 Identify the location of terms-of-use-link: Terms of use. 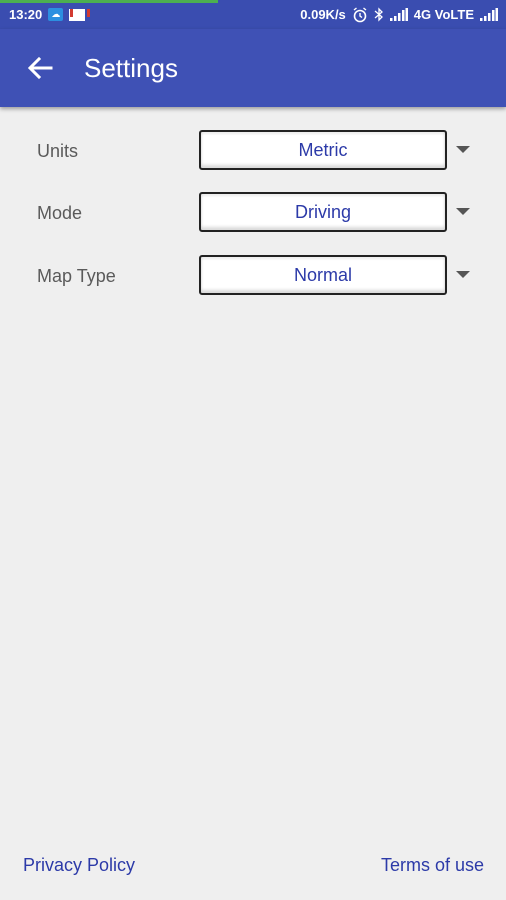
(432, 865).